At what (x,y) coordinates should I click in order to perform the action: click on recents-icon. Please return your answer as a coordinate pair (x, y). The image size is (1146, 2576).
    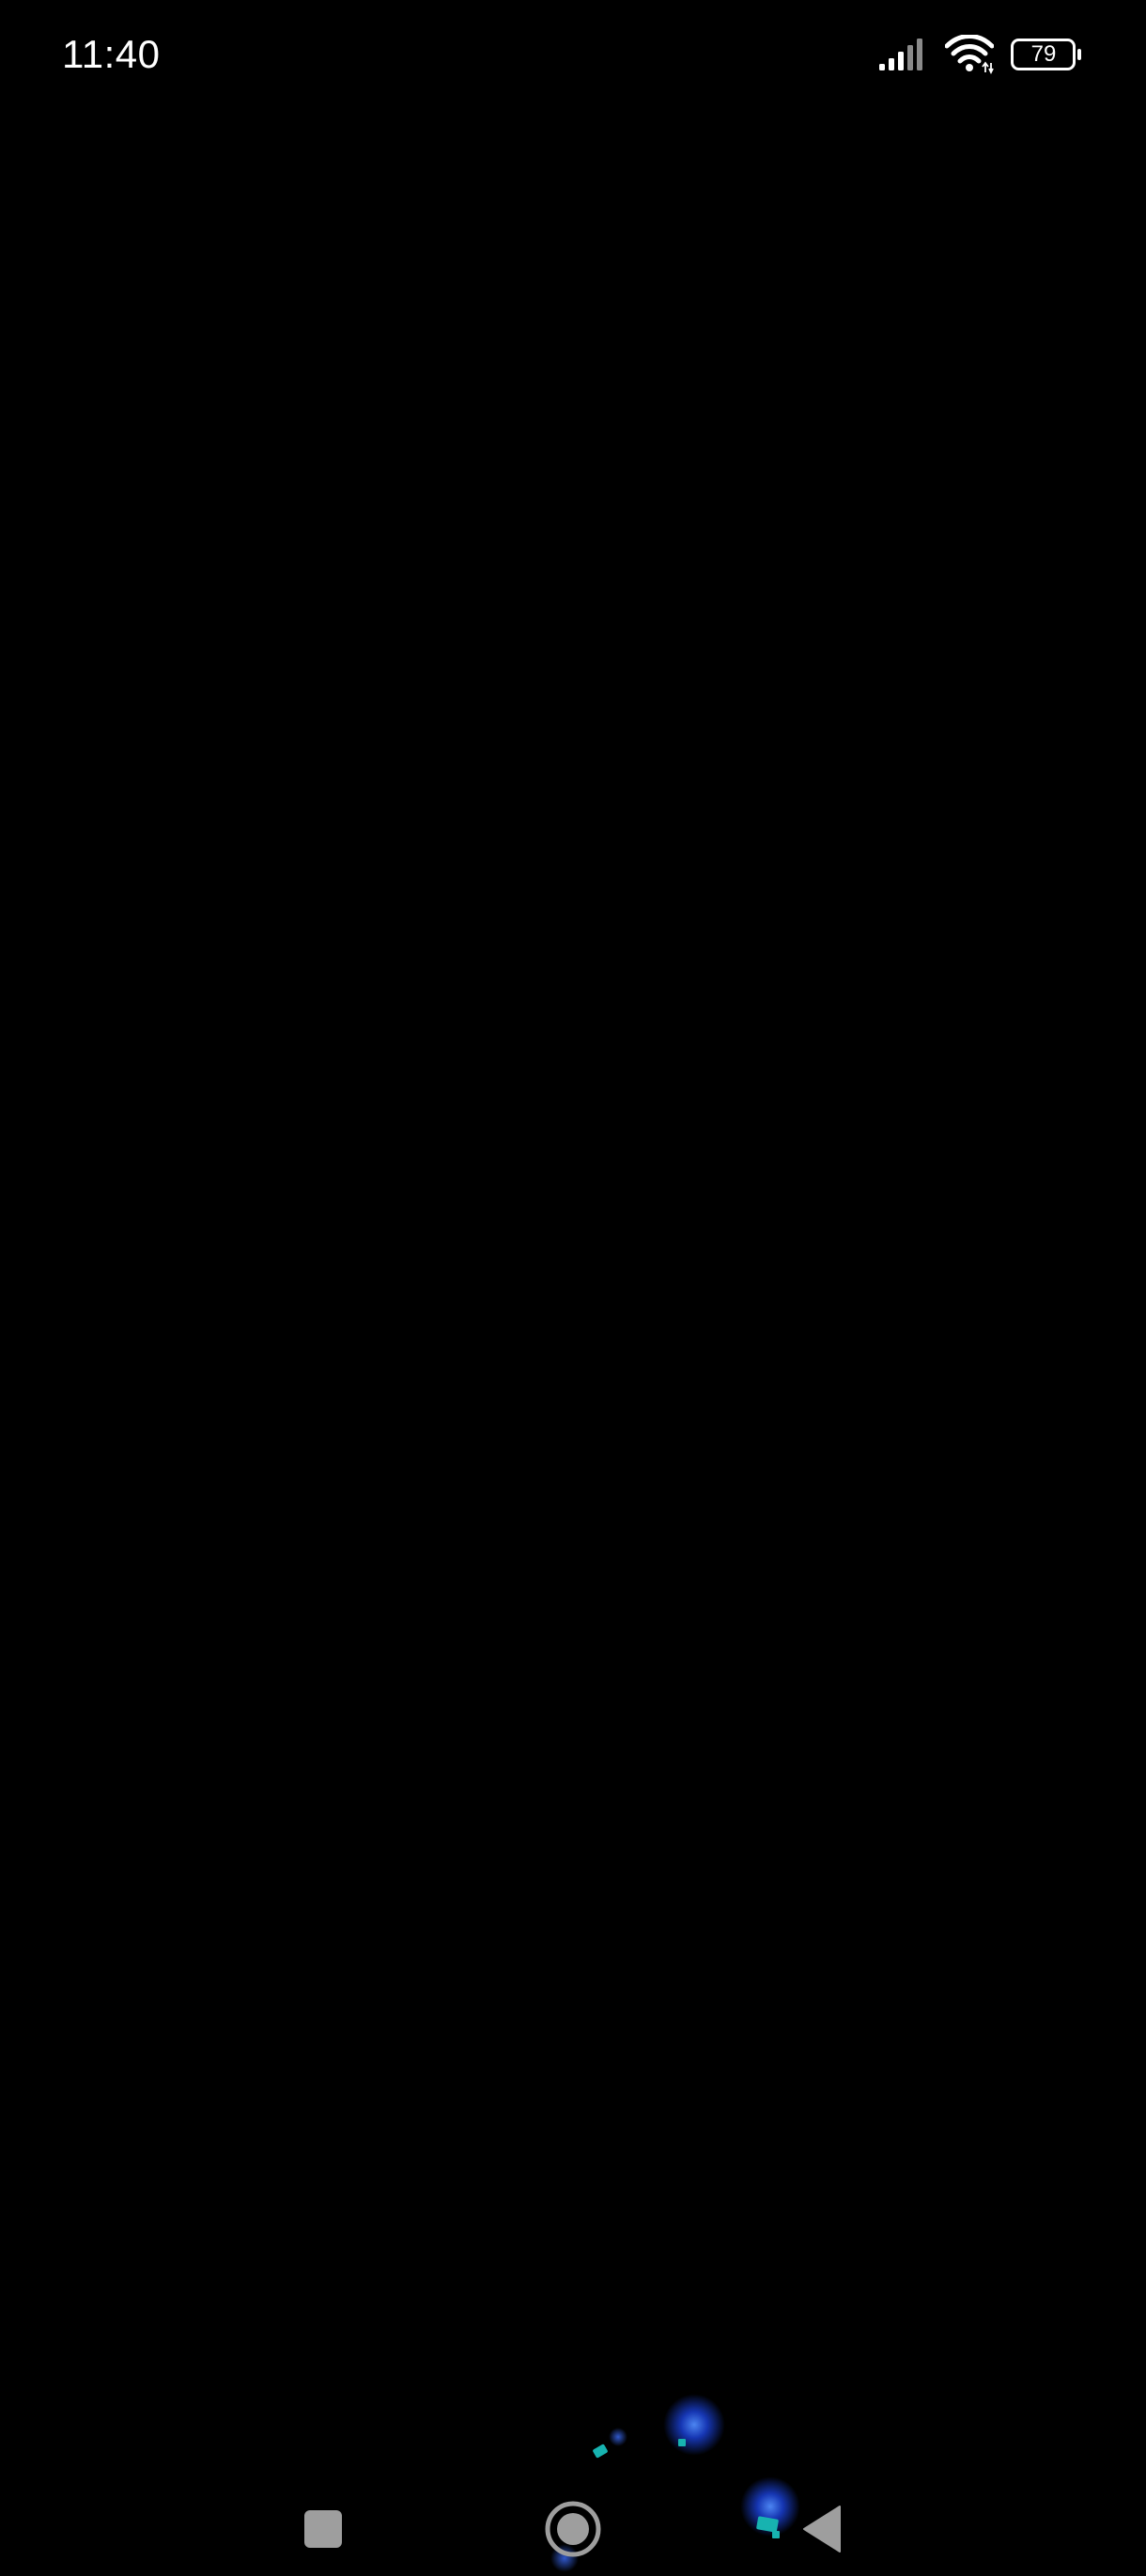
    Looking at the image, I should click on (323, 2529).